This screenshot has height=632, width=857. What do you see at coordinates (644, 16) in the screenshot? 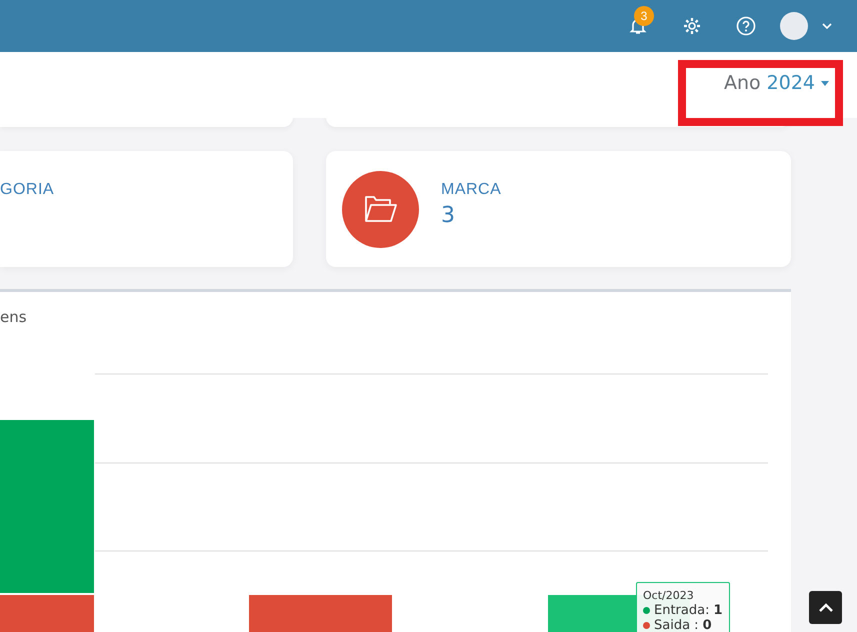
I see `notification-badge: 3` at bounding box center [644, 16].